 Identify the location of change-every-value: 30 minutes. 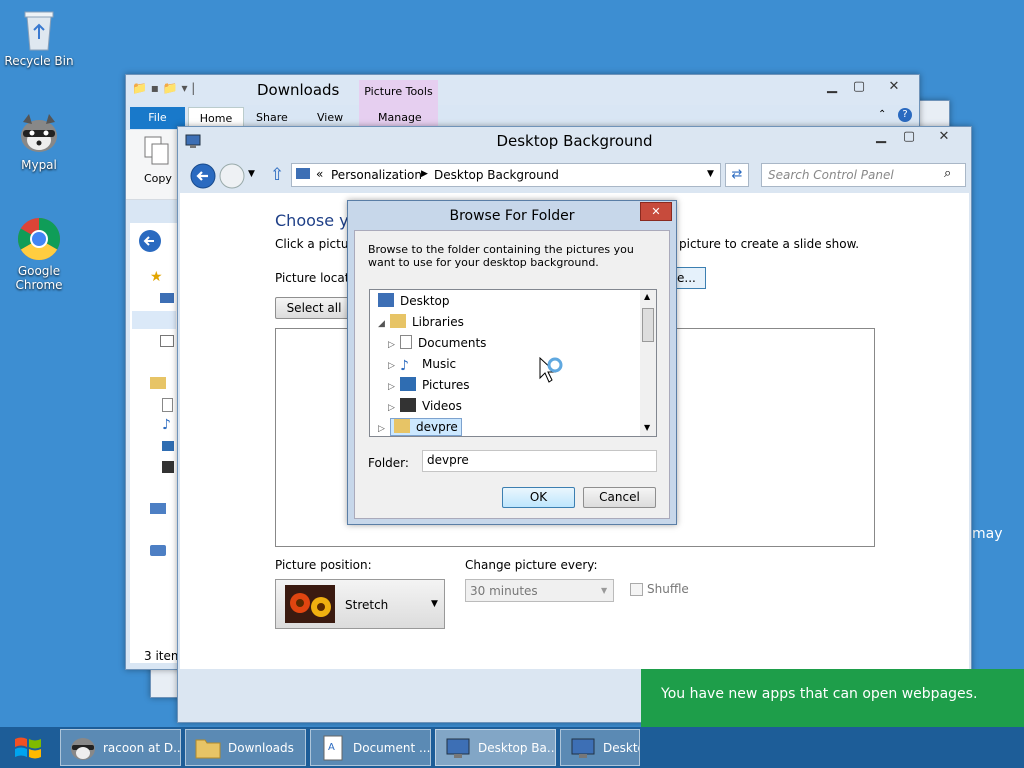
(504, 591).